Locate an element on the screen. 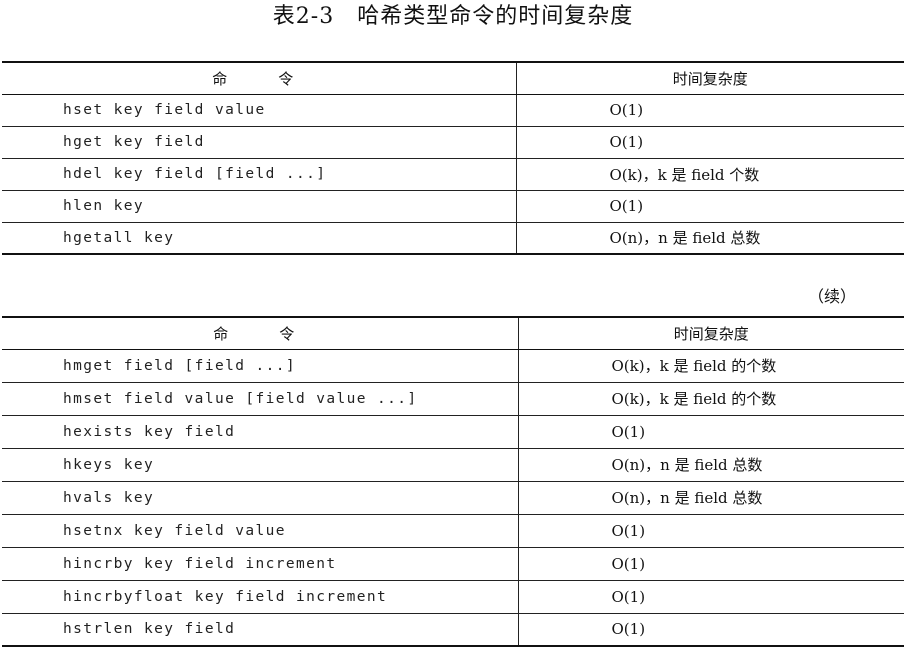 This screenshot has height=657, width=906. table-row: hkeys key O(n)，n 是 field 总数 is located at coordinates (453, 465).